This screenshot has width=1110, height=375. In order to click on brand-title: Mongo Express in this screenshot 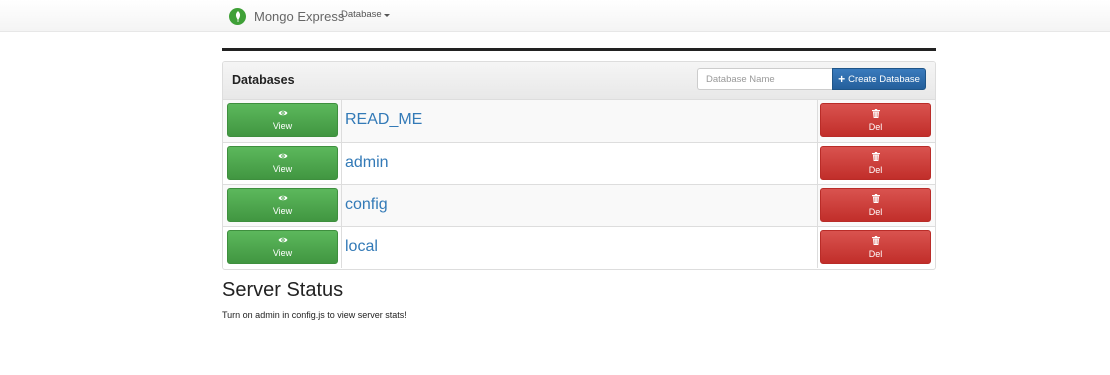, I will do `click(299, 16)`.